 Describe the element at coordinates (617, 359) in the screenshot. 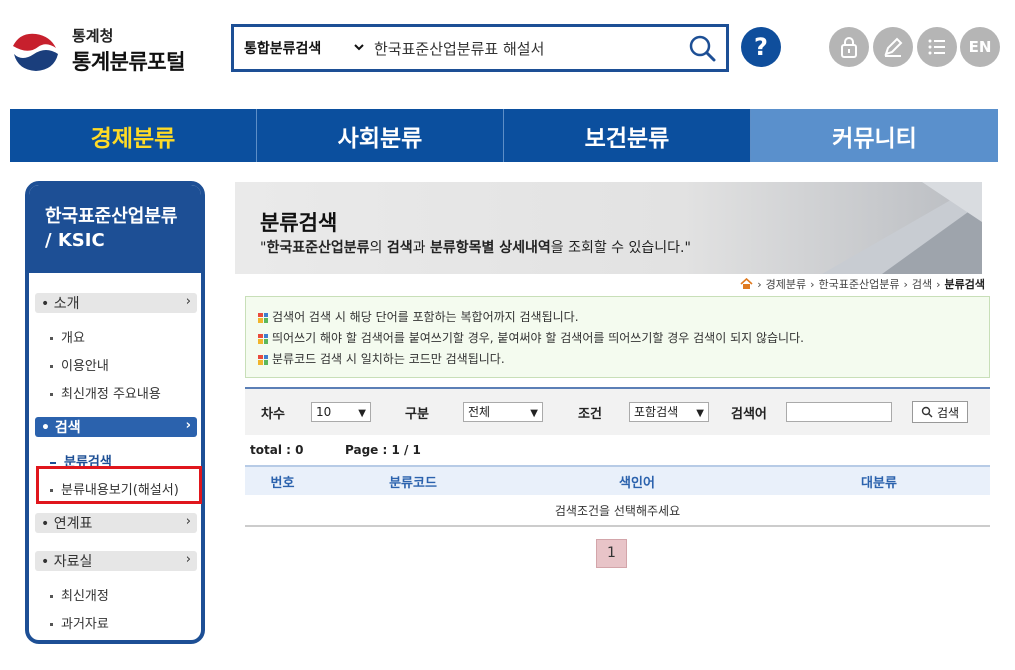

I see `tip-line: 분류코드 검색 시 일치하는 코드만 검색됩니다.` at that location.